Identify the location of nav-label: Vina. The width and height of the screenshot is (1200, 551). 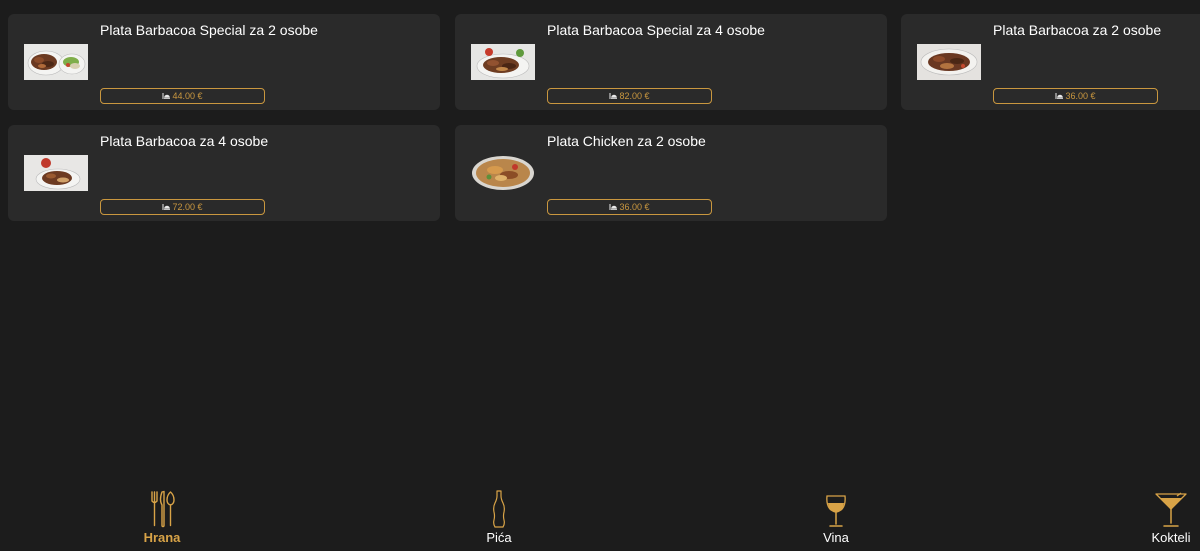
(836, 537).